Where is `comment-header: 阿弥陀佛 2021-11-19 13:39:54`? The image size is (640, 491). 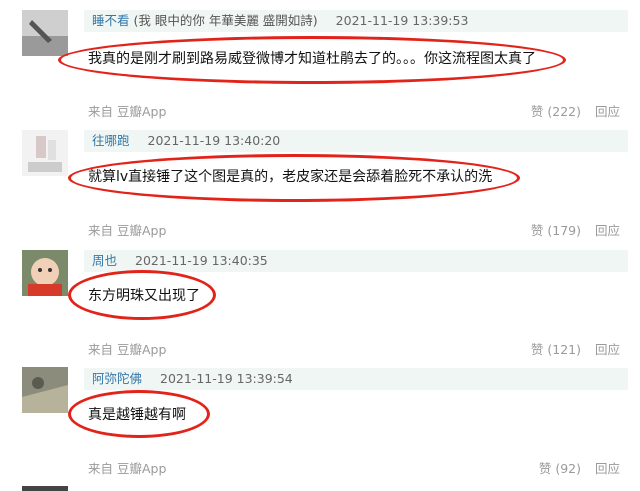 comment-header: 阿弥陀佛 2021-11-19 13:39:54 is located at coordinates (356, 379).